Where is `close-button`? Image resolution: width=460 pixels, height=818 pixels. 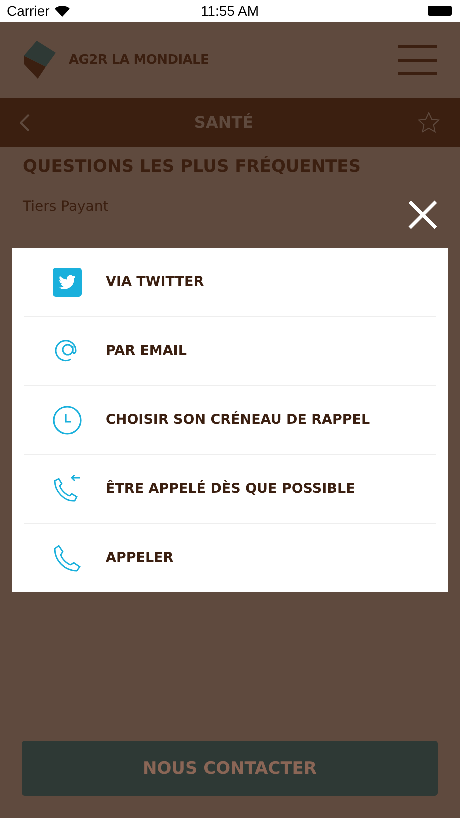 close-button is located at coordinates (423, 215).